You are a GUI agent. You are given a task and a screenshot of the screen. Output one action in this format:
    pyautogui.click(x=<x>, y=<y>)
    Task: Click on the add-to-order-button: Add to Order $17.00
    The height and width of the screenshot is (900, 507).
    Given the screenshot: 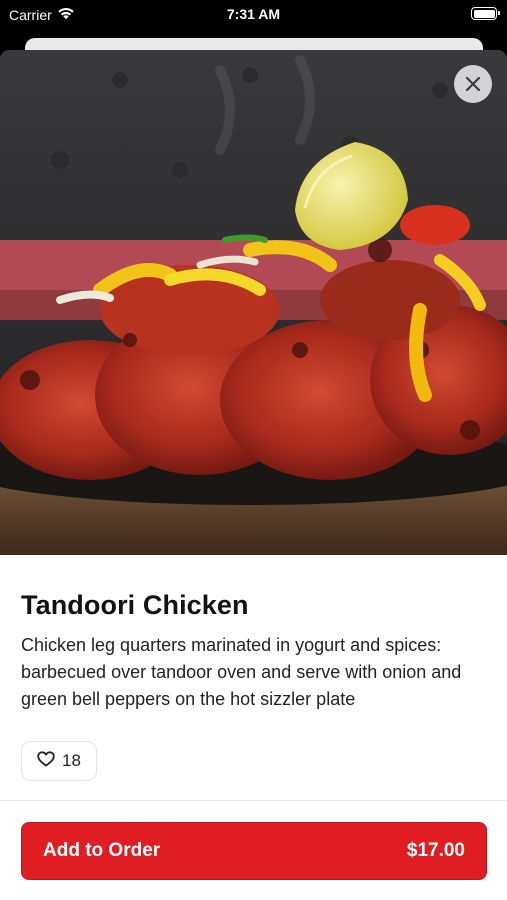 What is the action you would take?
    pyautogui.click(x=254, y=851)
    